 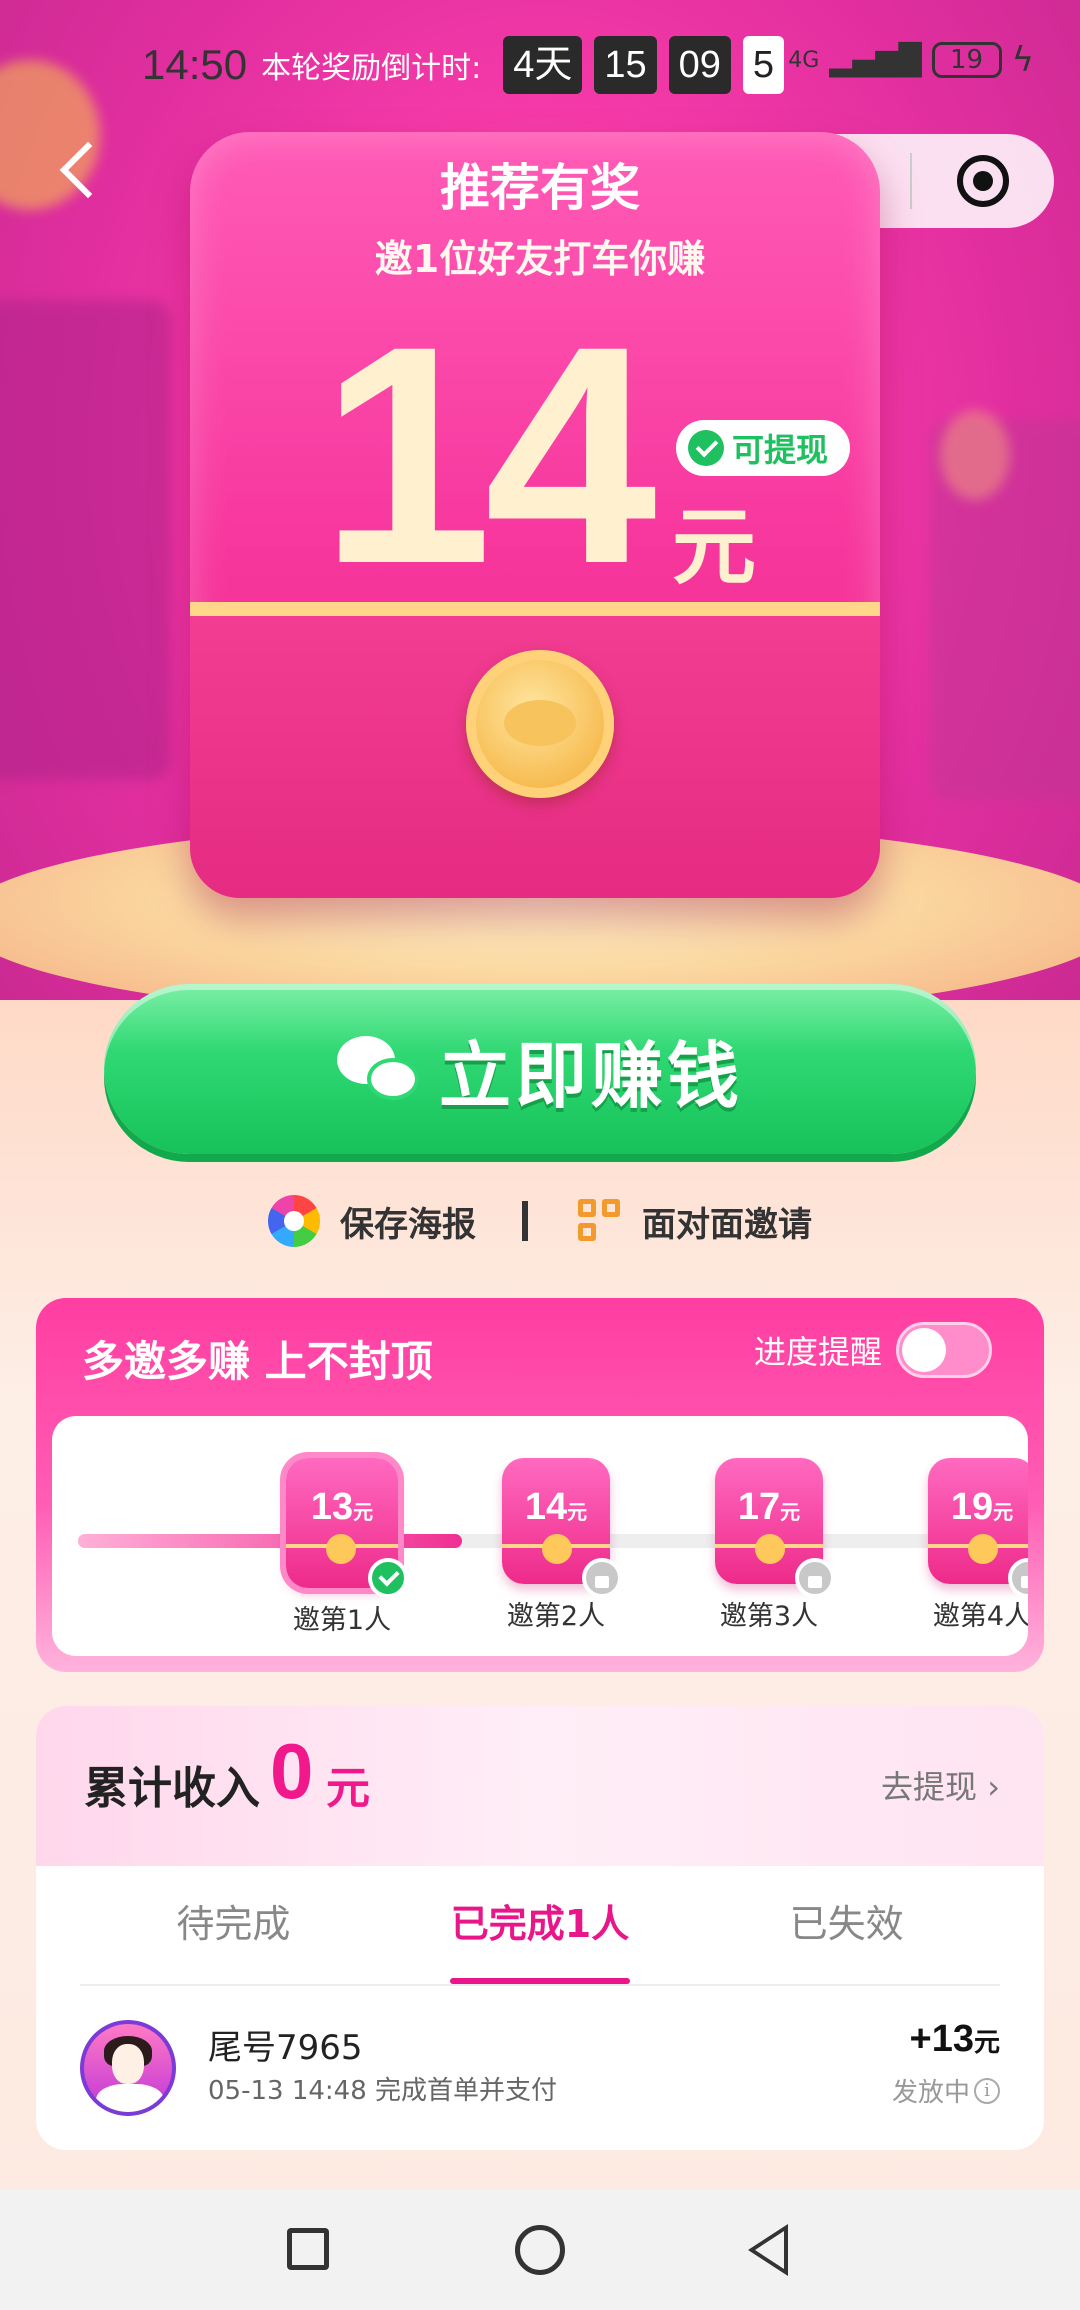 What do you see at coordinates (294, 1221) in the screenshot?
I see `photos-icon` at bounding box center [294, 1221].